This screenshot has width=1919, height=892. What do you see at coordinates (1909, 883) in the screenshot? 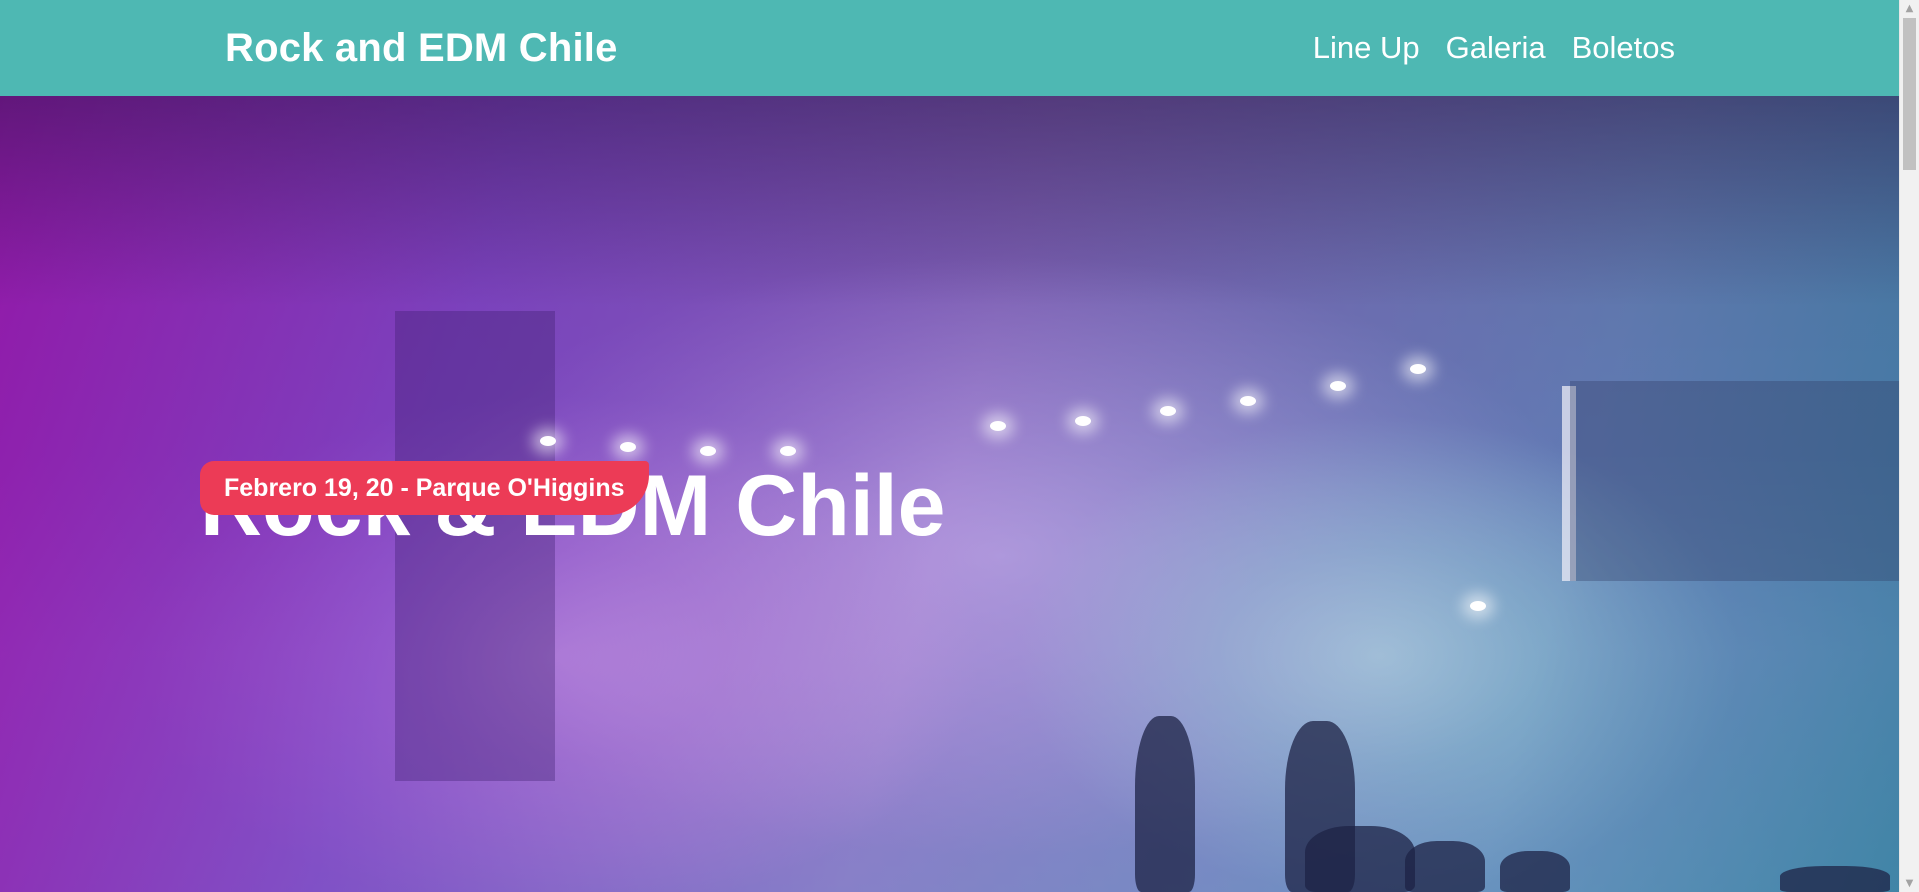
I see `scroll-down-arrow-icon: ▼` at bounding box center [1909, 883].